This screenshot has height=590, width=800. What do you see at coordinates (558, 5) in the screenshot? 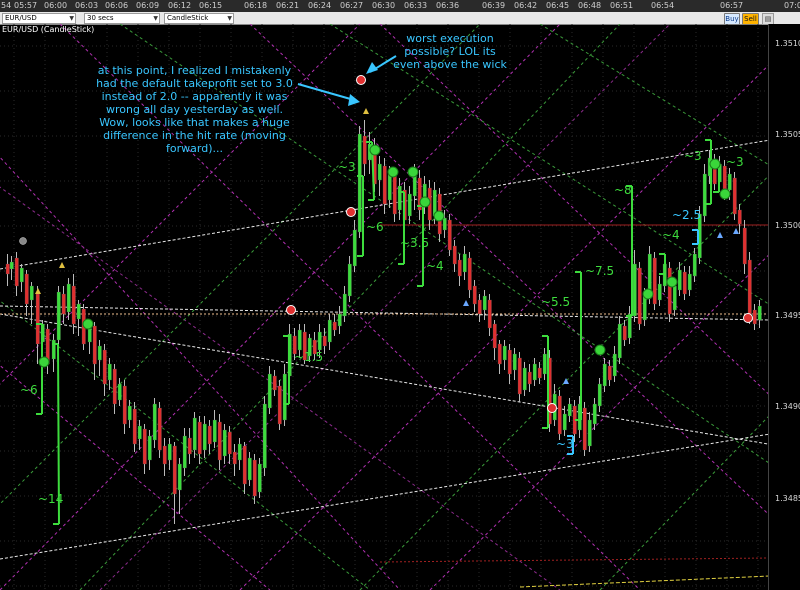
I see `time-label: 06:45` at bounding box center [558, 5].